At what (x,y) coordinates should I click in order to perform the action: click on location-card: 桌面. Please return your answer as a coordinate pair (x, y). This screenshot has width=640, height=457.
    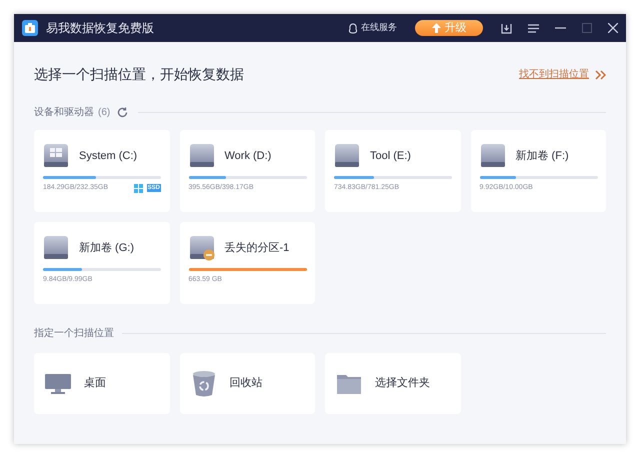
    Looking at the image, I should click on (102, 383).